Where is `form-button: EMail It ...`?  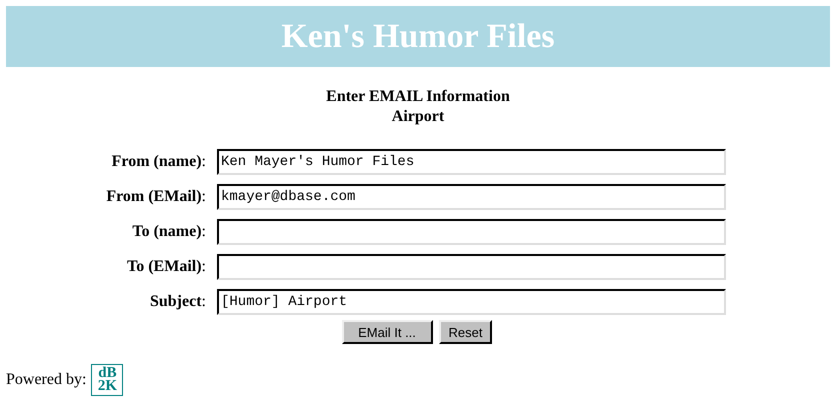 form-button: EMail It ... is located at coordinates (387, 332).